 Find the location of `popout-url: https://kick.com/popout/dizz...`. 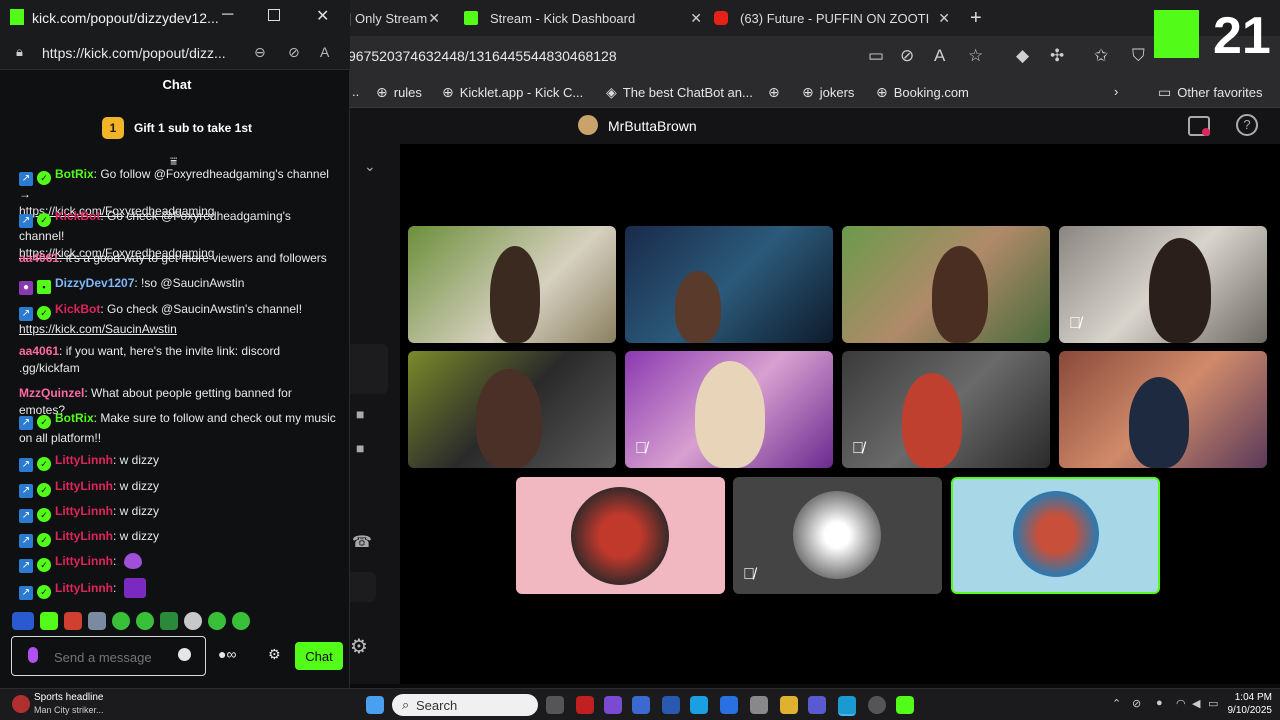

popout-url: https://kick.com/popout/dizz... is located at coordinates (134, 53).